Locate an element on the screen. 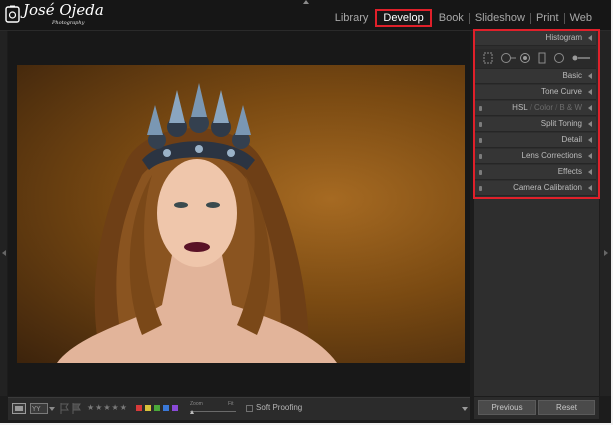  zoom-label: Zoom is located at coordinates (196, 404).